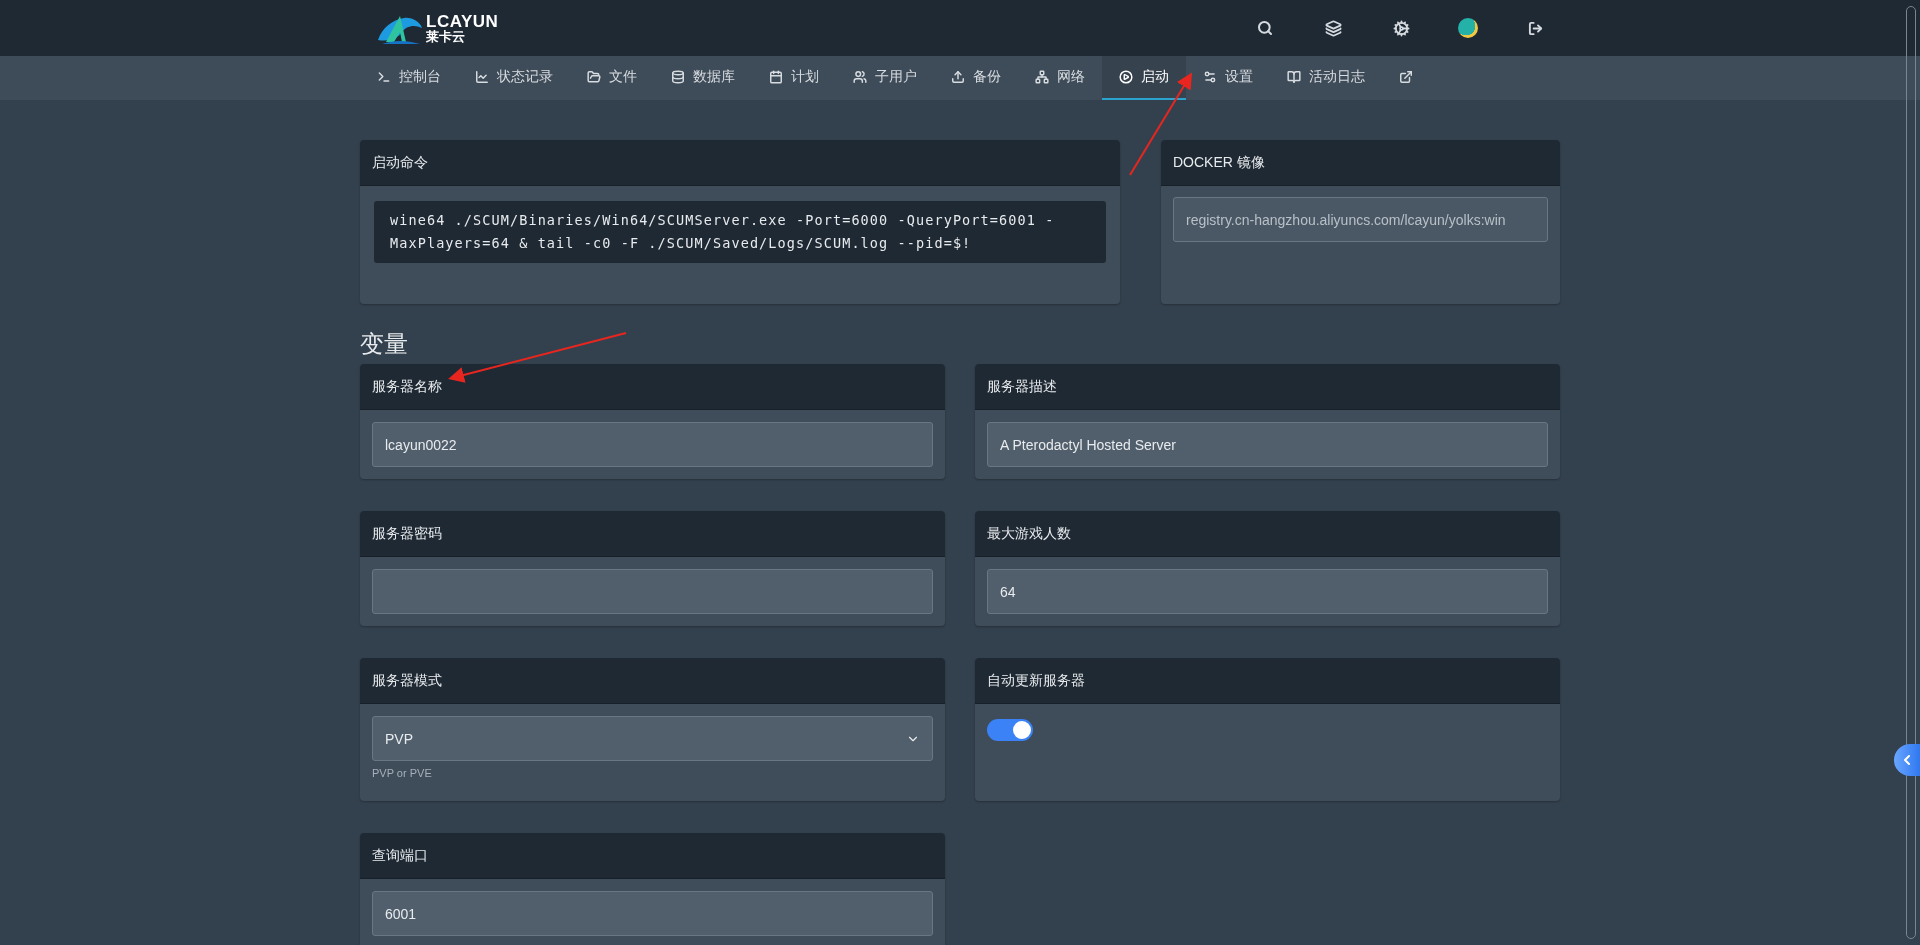  I want to click on text-field: A Pterodactyl Hosted Server, so click(1267, 444).